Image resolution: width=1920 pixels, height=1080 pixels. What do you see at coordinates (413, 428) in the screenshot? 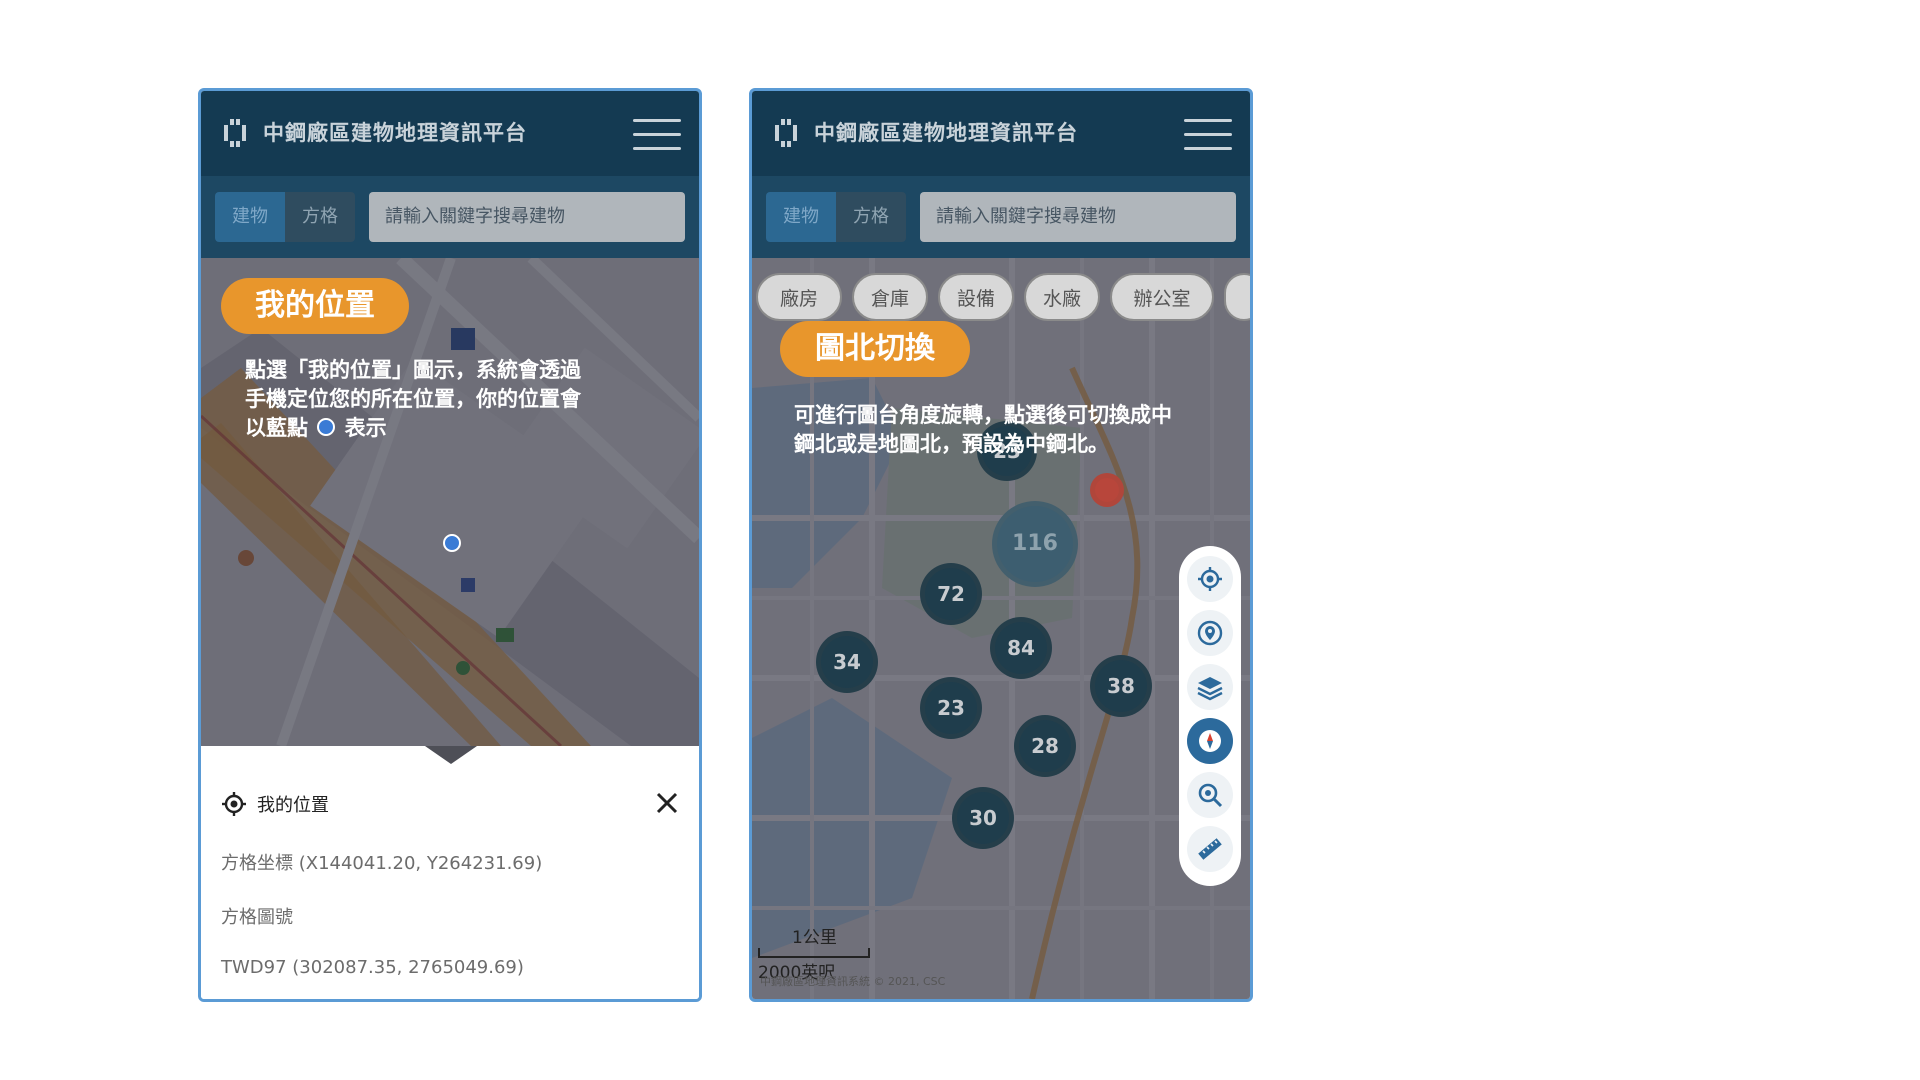
I see `tip-line-3: 以藍點 表示` at bounding box center [413, 428].